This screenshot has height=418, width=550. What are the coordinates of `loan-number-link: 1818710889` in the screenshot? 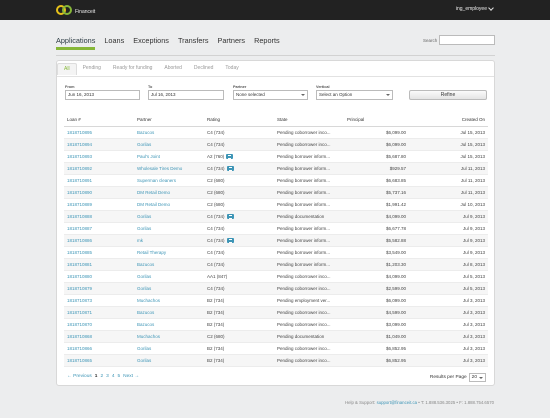 It's located at (79, 204).